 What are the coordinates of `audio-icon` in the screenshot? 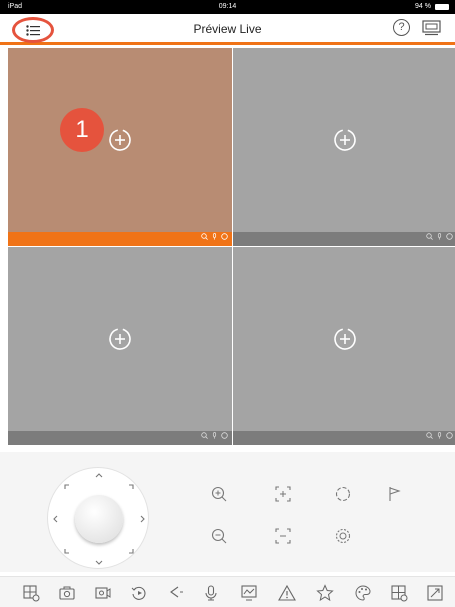 It's located at (175, 593).